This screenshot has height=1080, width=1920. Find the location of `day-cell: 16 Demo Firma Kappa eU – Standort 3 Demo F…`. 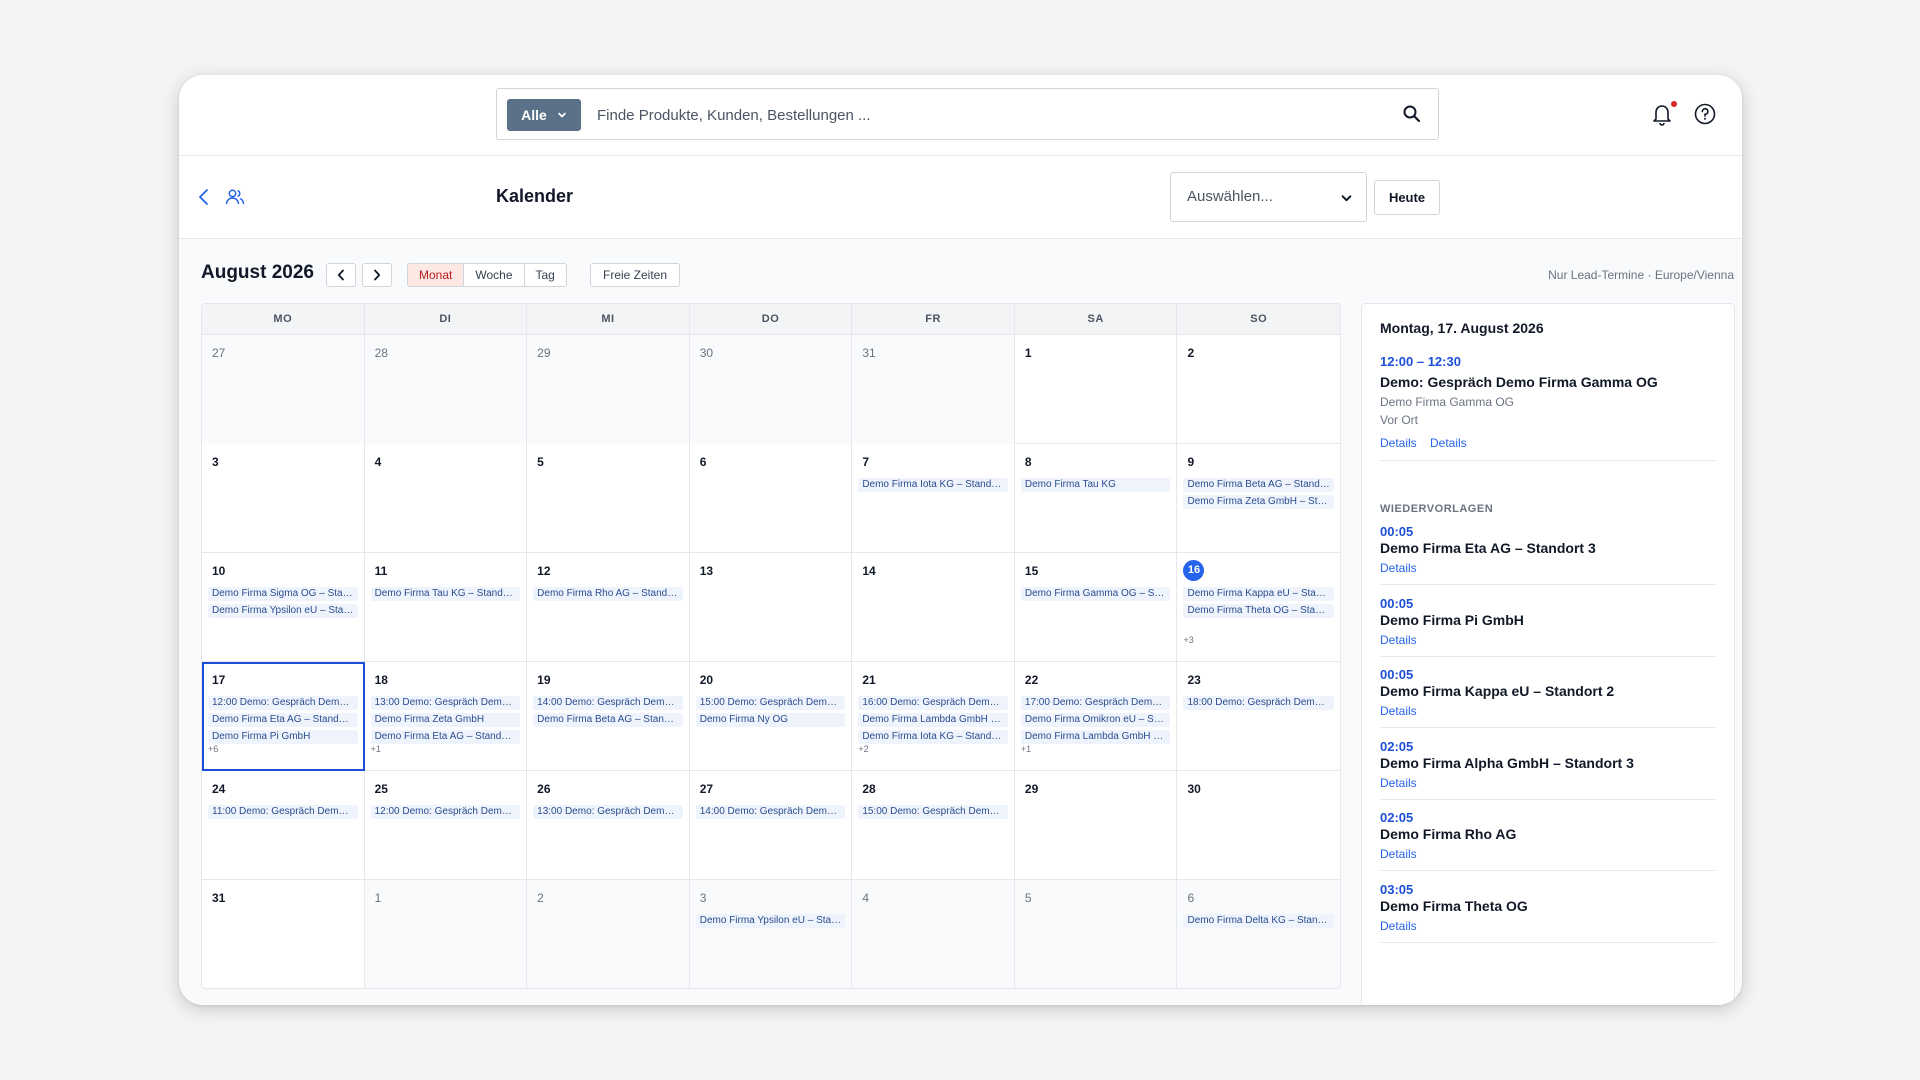

day-cell: 16 Demo Firma Kappa eU – Standort 3 Demo F… is located at coordinates (1258, 607).